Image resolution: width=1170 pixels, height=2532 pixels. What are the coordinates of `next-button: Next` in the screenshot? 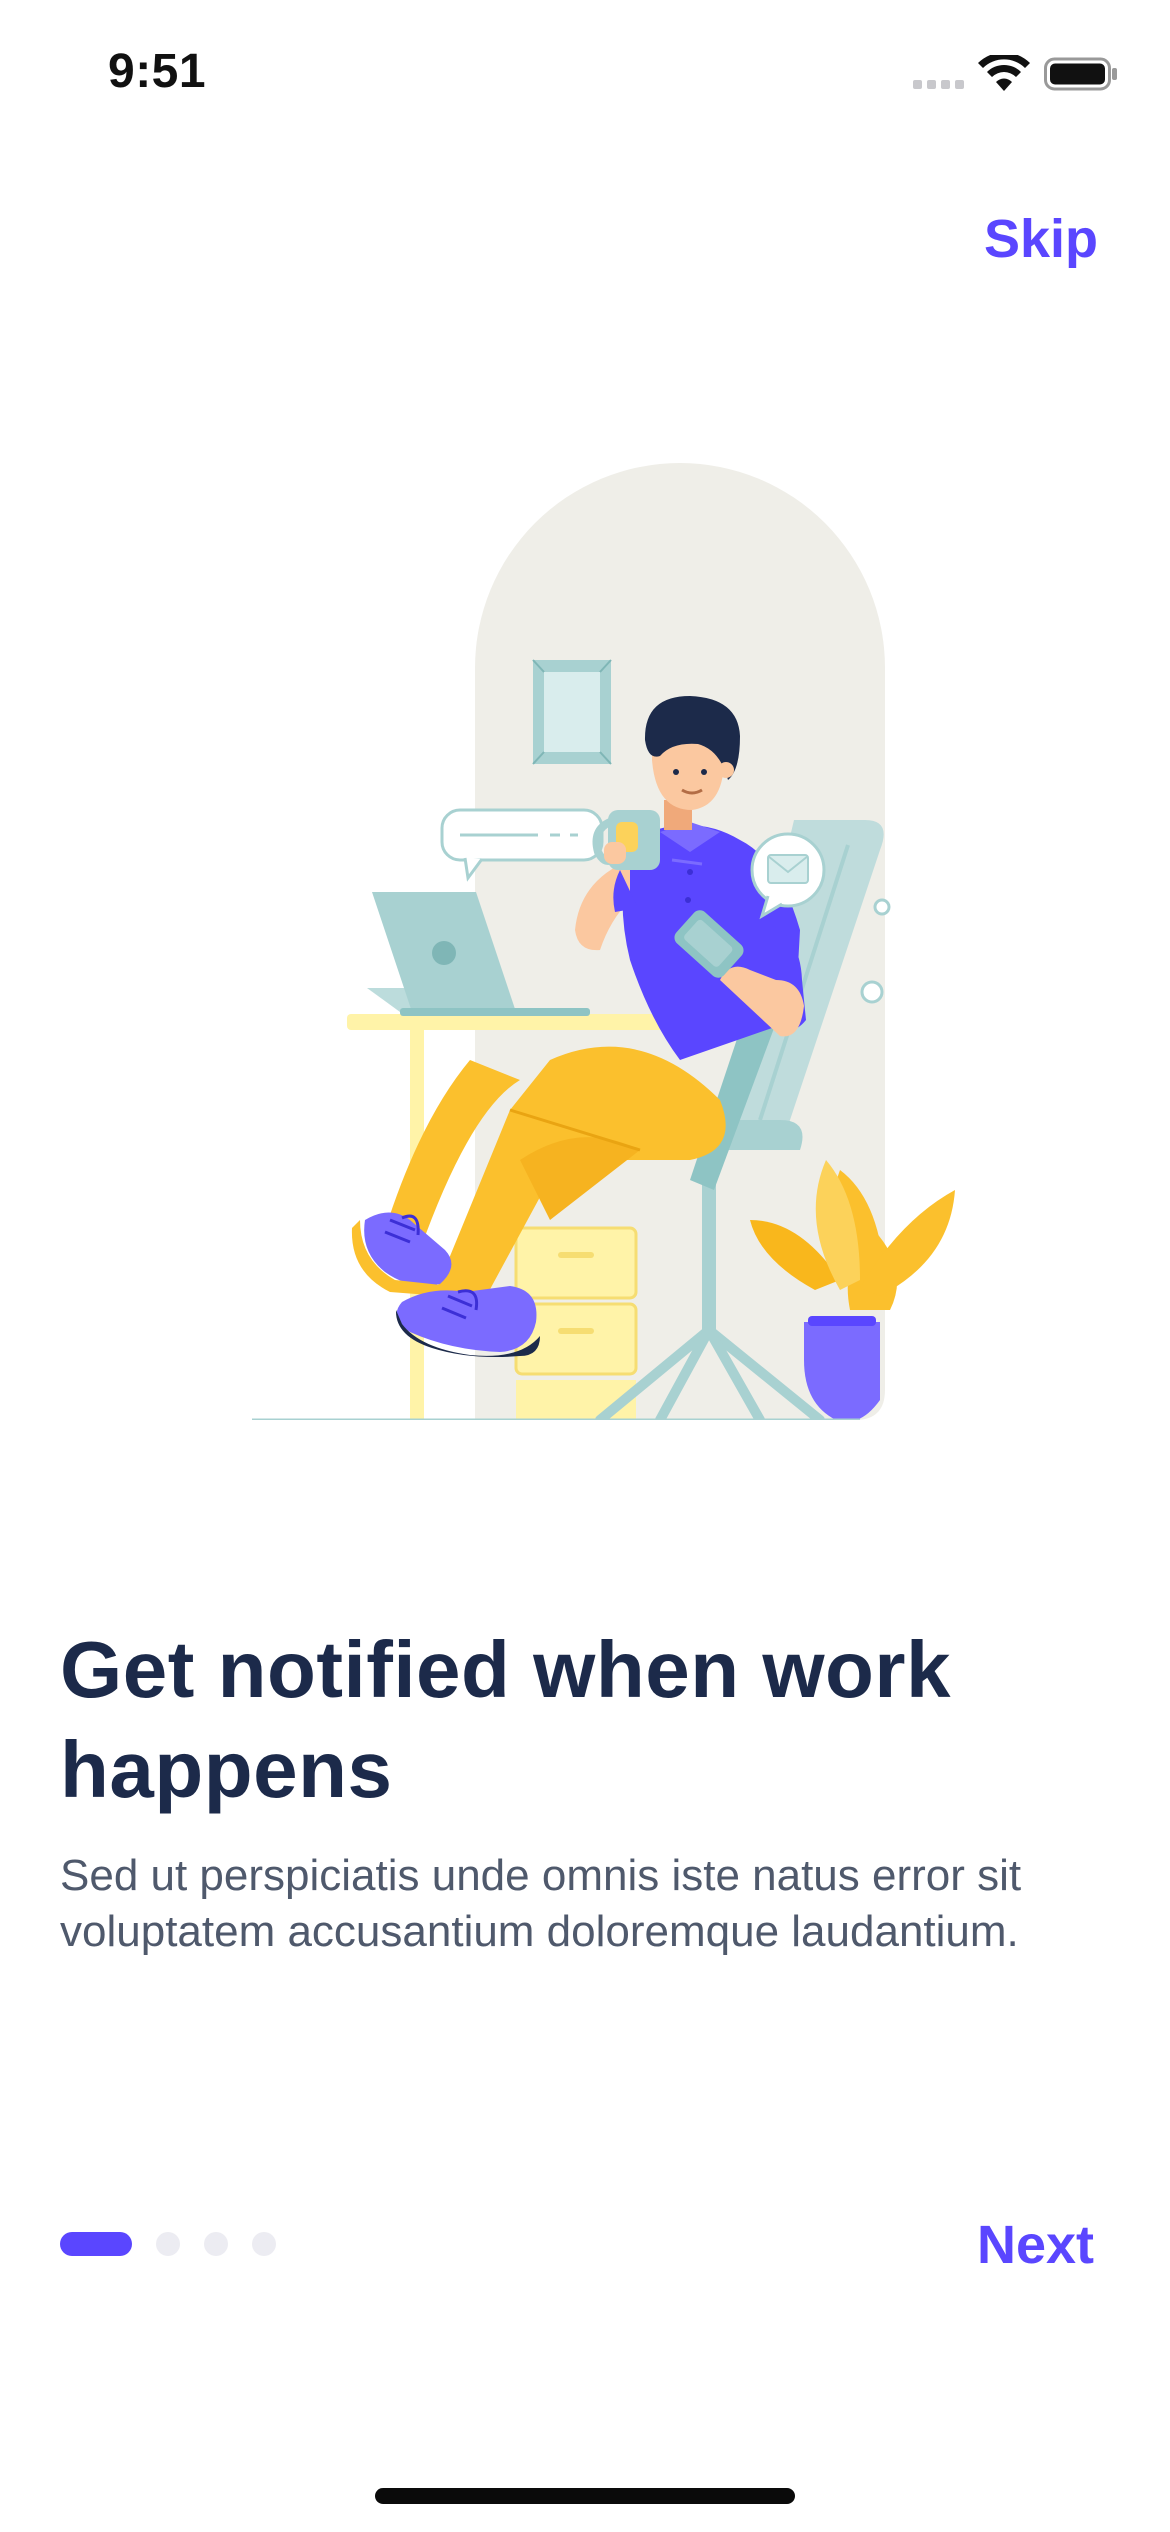 It's located at (1035, 2245).